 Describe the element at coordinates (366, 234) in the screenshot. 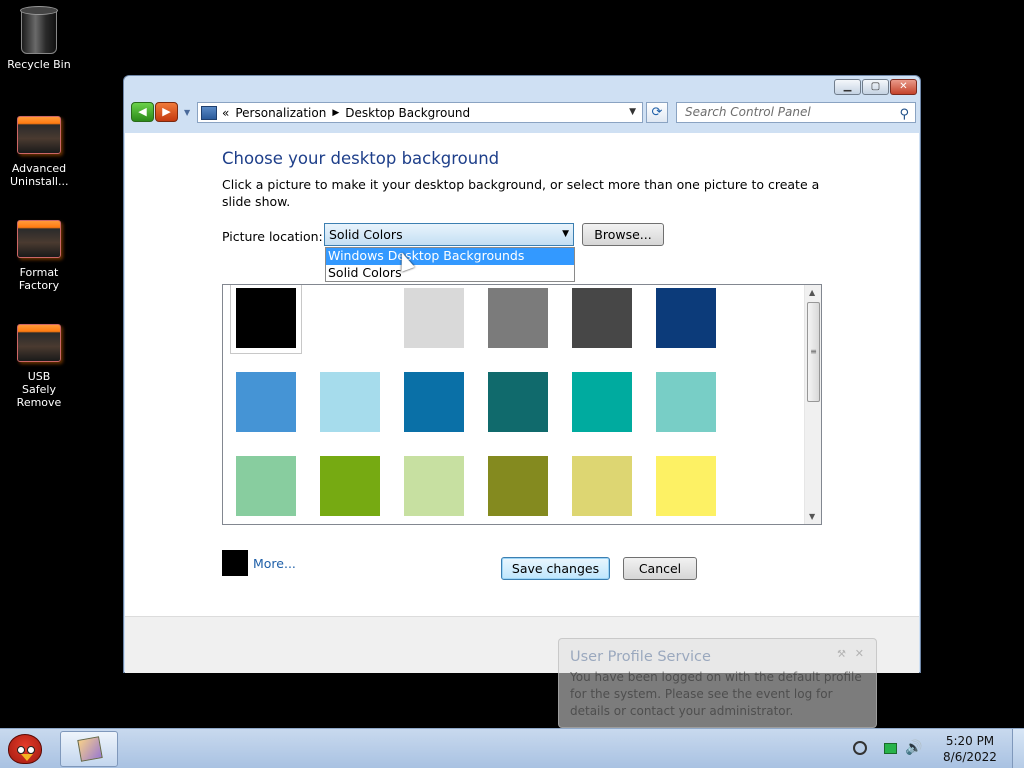

I see `picture-location-value: Solid Colors` at that location.